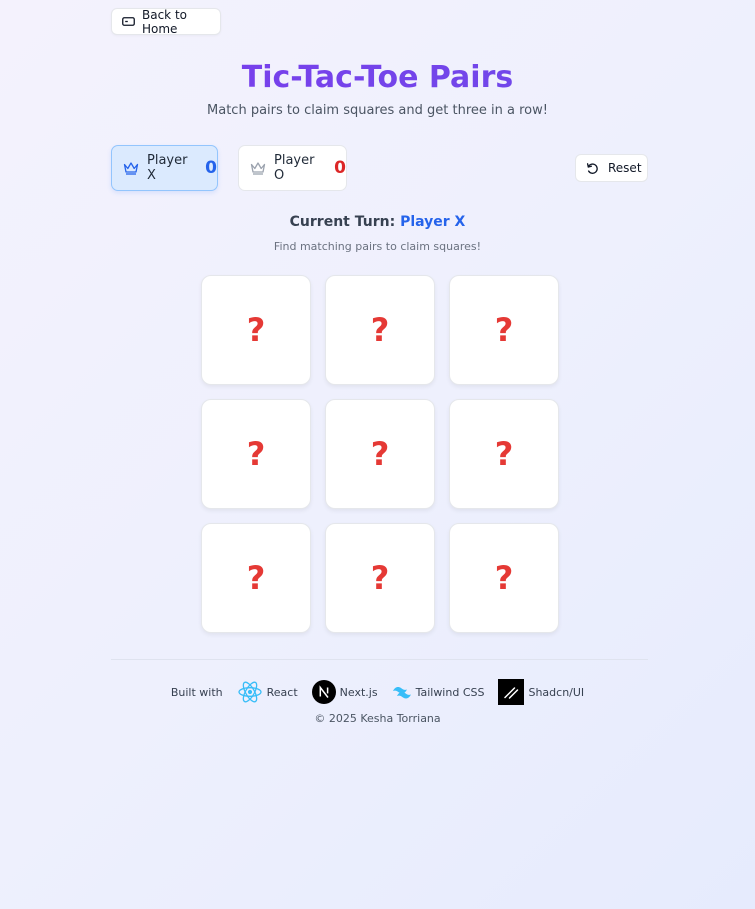 The image size is (755, 909). I want to click on tech-tailwind: Tailwind CSS, so click(438, 692).